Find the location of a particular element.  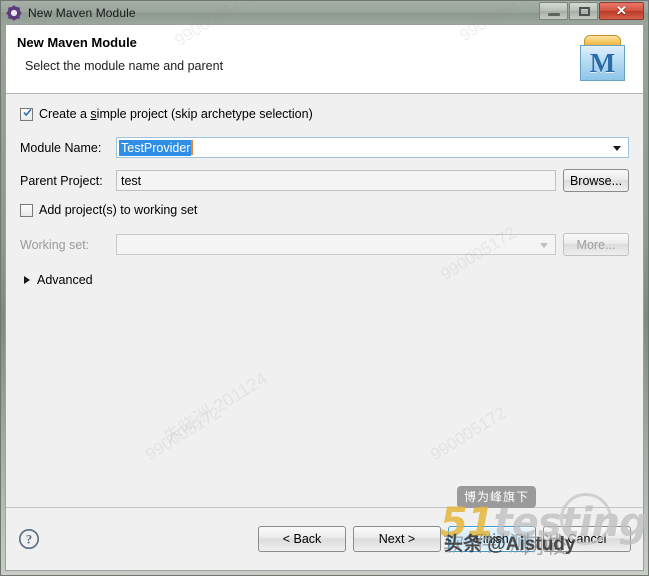

window-controls: ✕ is located at coordinates (592, 11).